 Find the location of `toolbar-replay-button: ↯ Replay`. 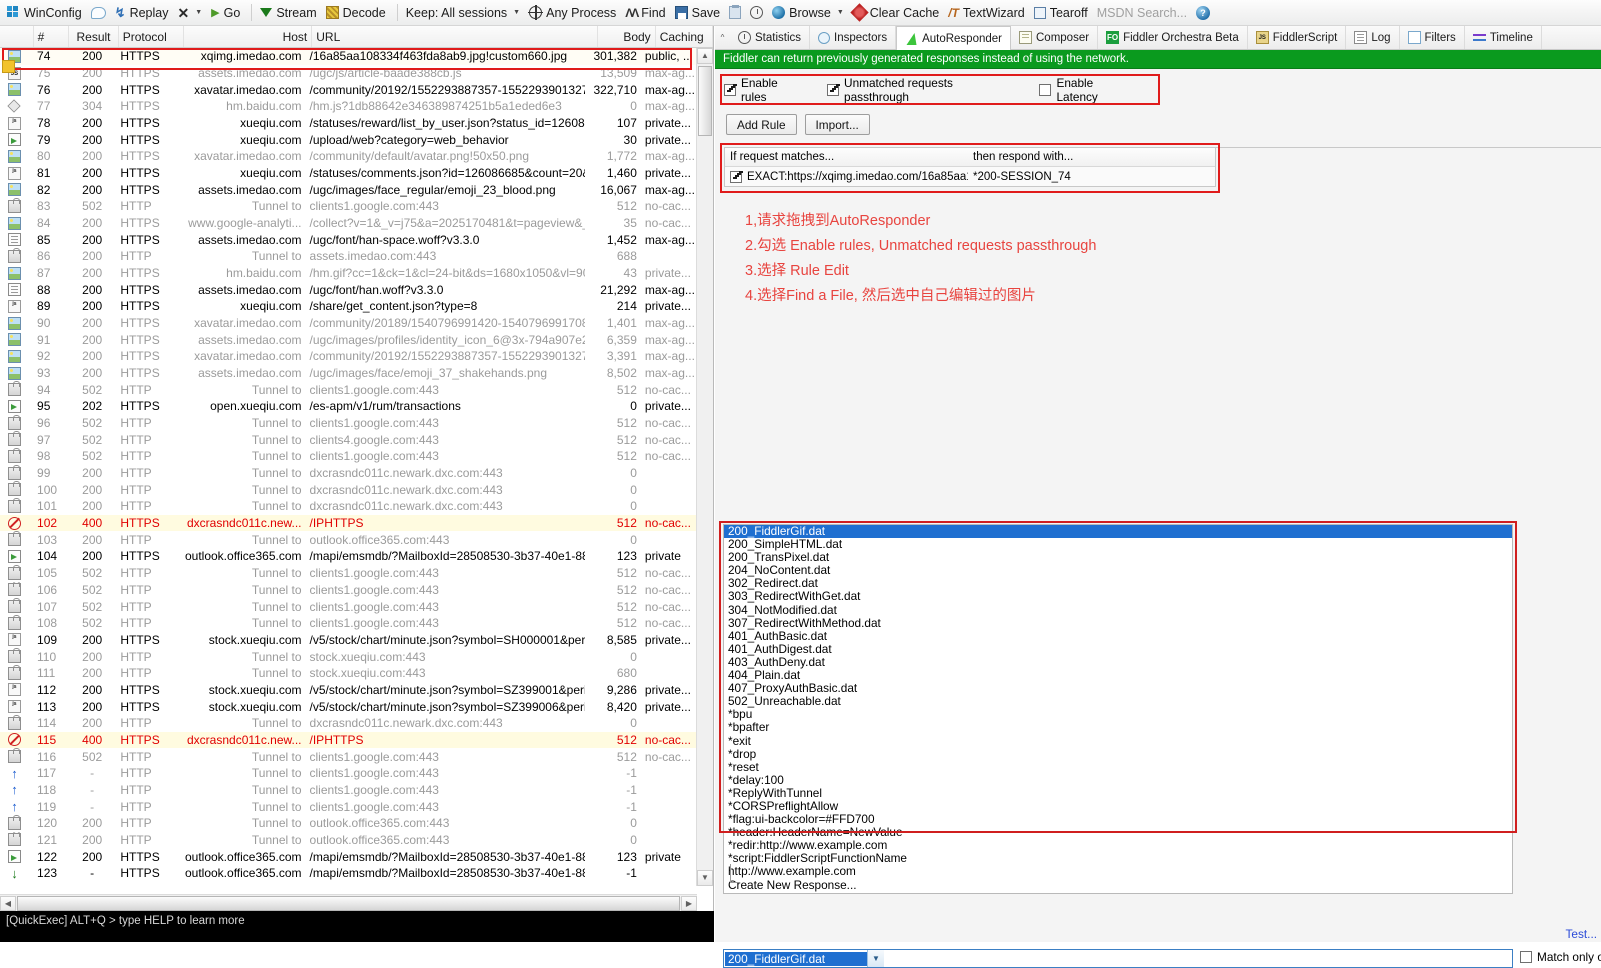

toolbar-replay-button: ↯ Replay is located at coordinates (143, 13).